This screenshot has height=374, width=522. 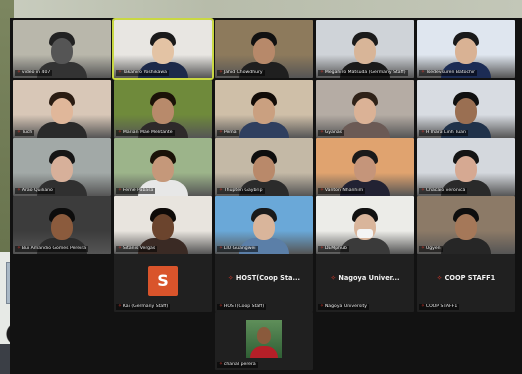 I want to click on participant-name: ✧Tsedevsuren Batochir, so click(x=448, y=73).